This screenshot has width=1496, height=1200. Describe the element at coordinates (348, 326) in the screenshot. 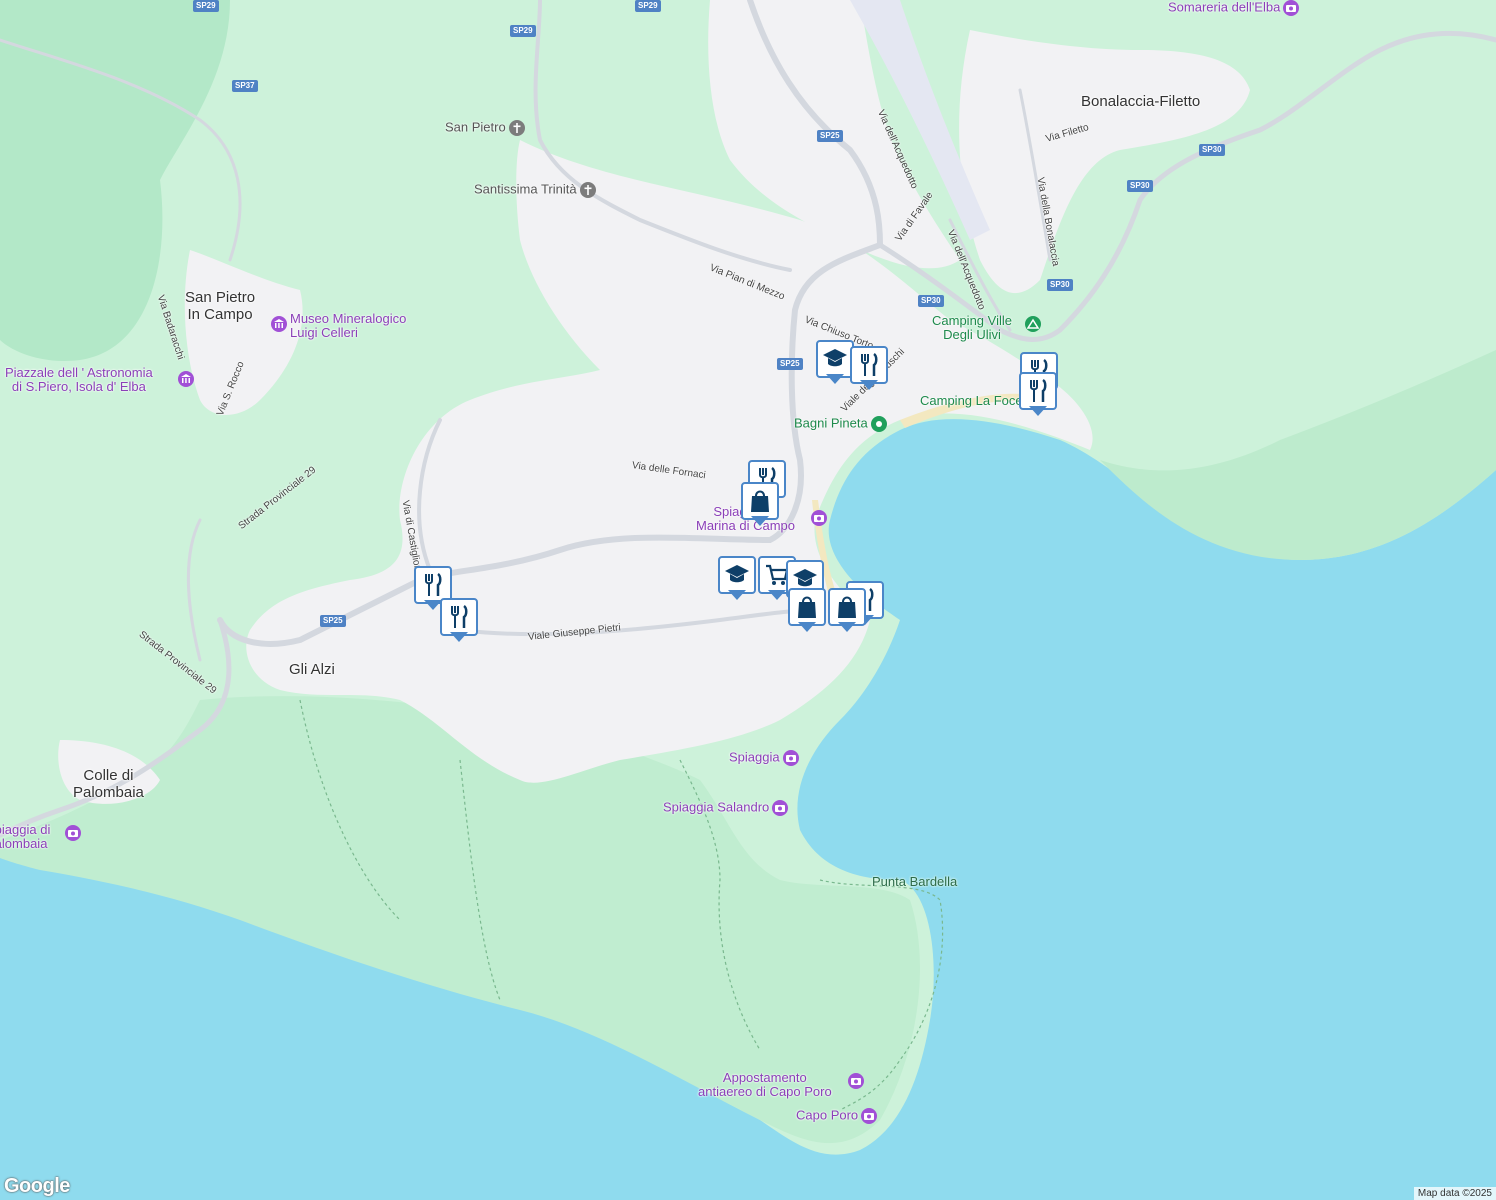

I see `poi-label: Museo Mineralogico Luigi Celleri` at that location.